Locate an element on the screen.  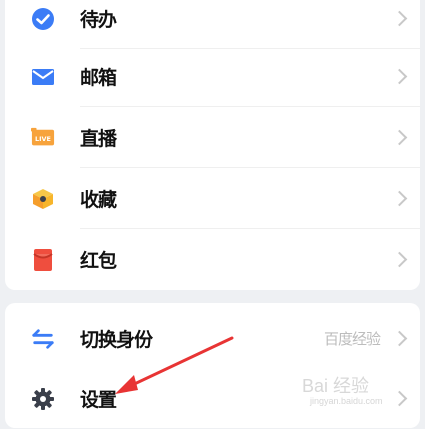
watermark-subtext: jingyan.baidu.com is located at coordinates (346, 401).